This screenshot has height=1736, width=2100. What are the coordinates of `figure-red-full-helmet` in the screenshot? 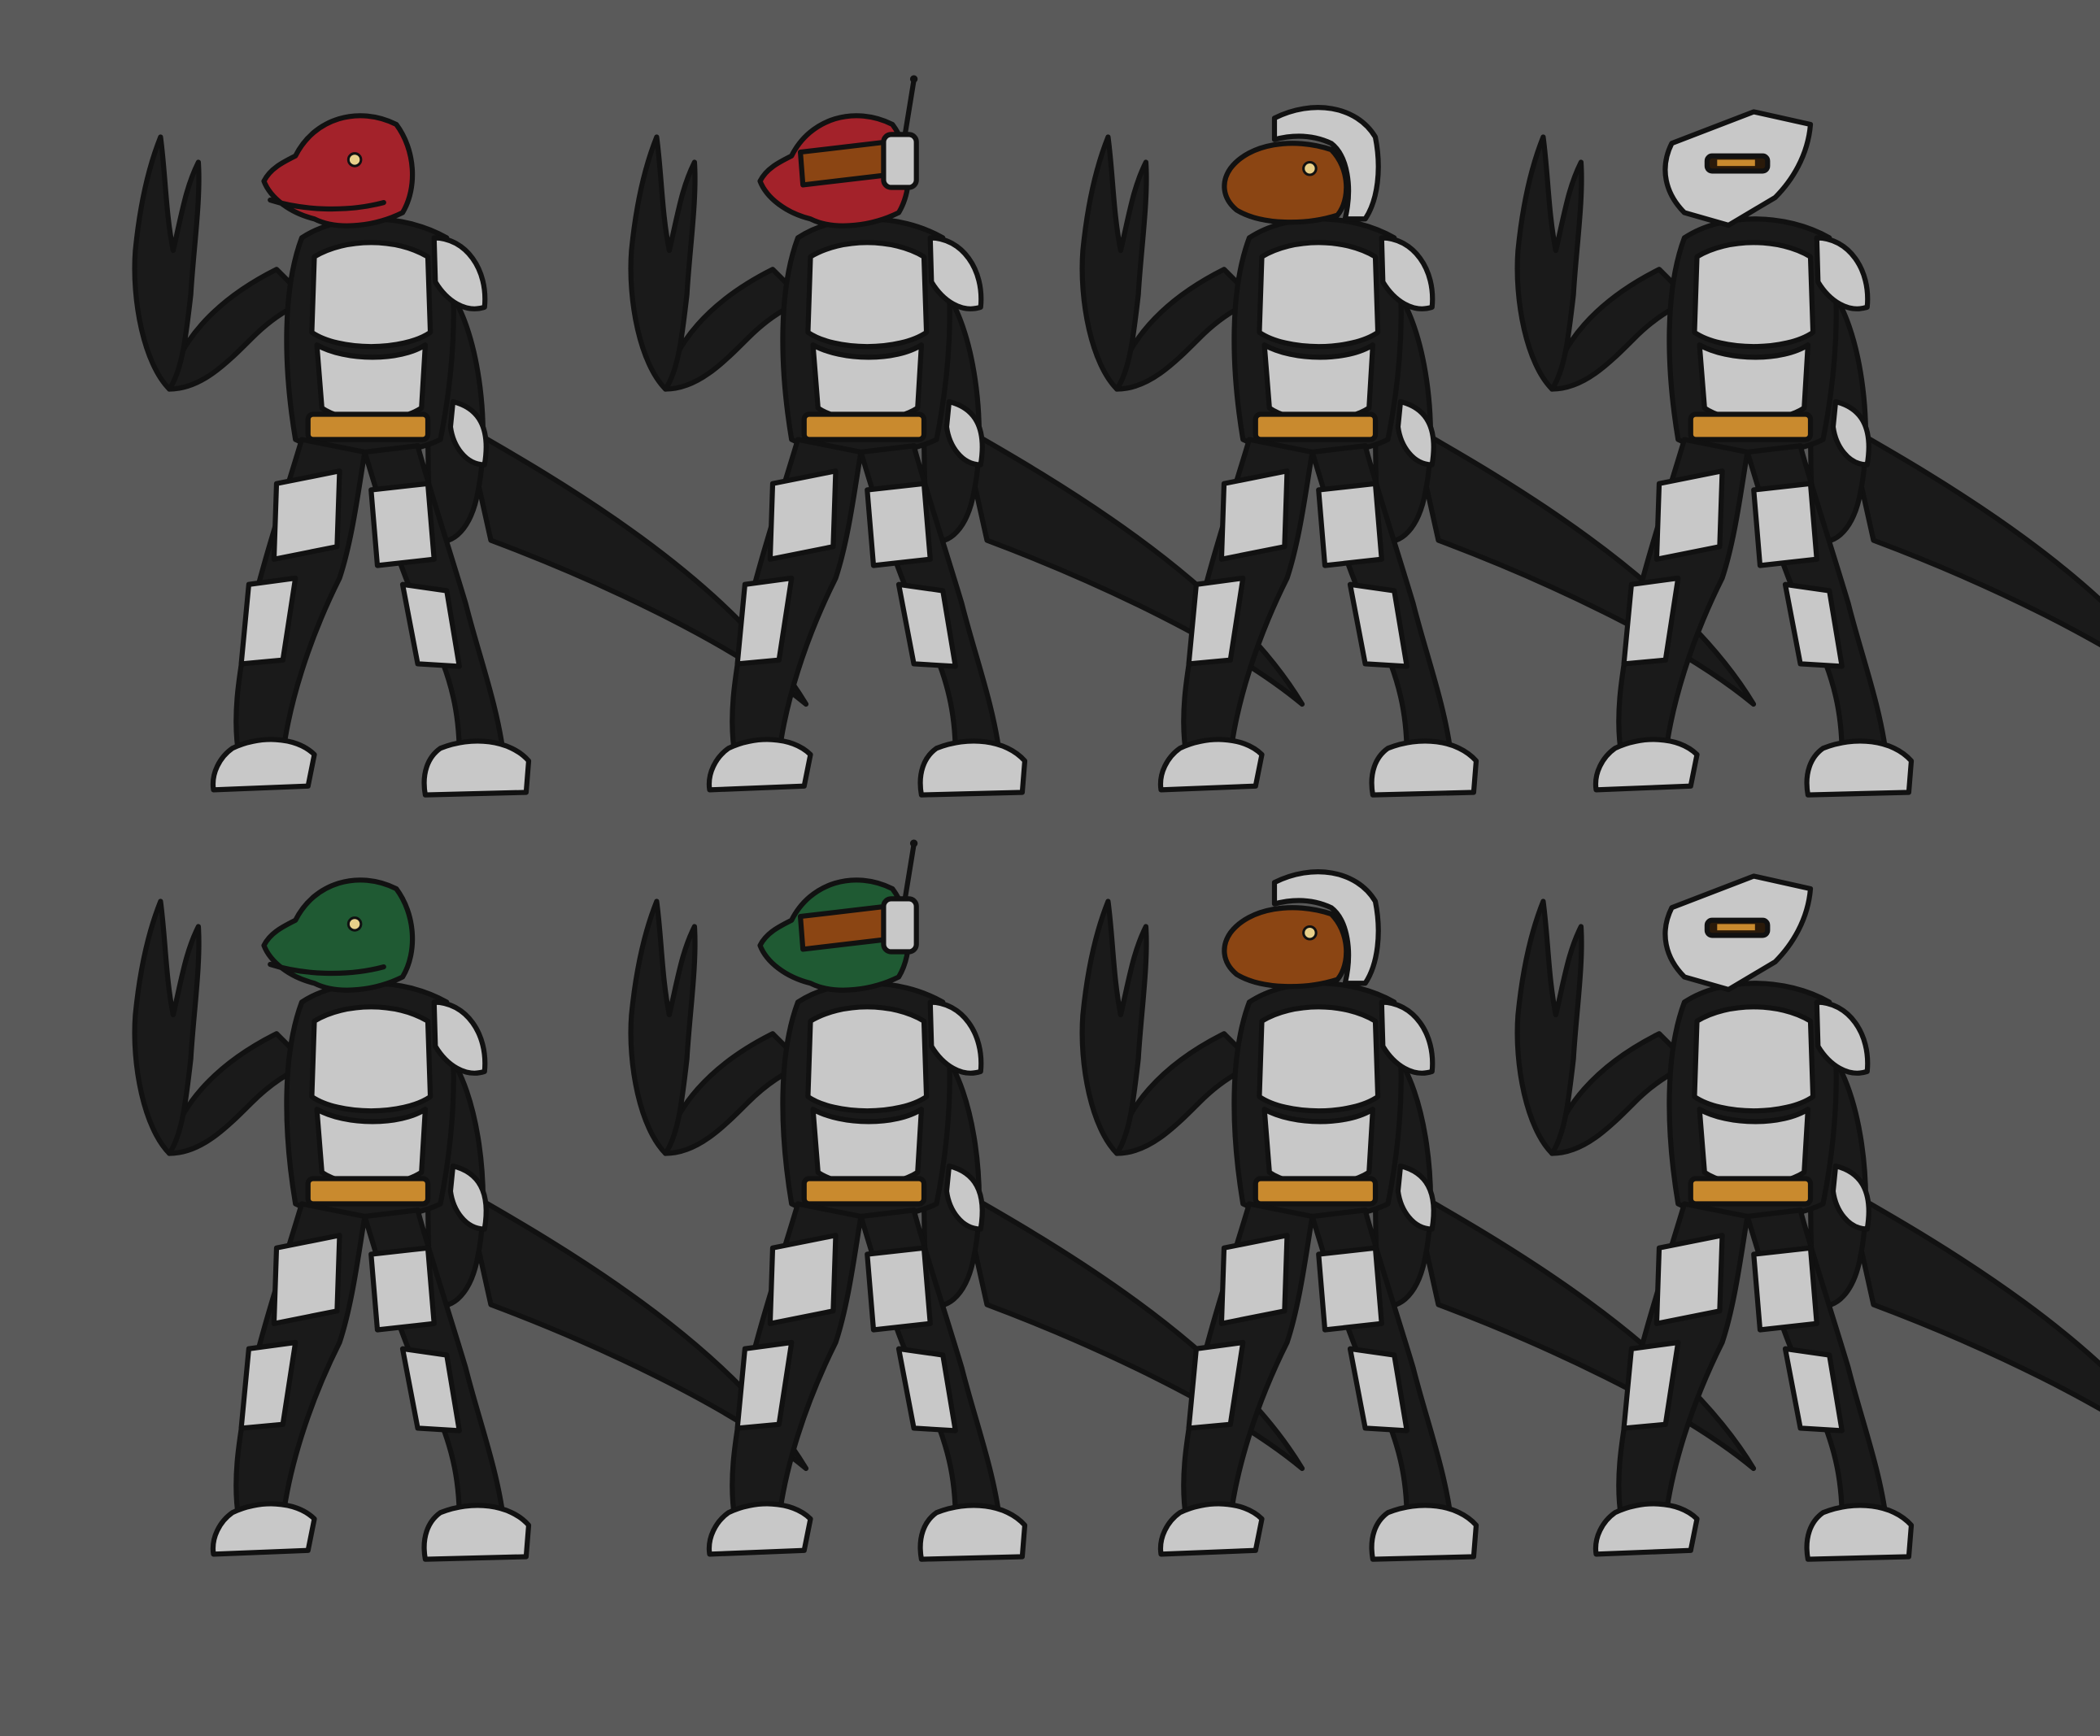 It's located at (1809, 453).